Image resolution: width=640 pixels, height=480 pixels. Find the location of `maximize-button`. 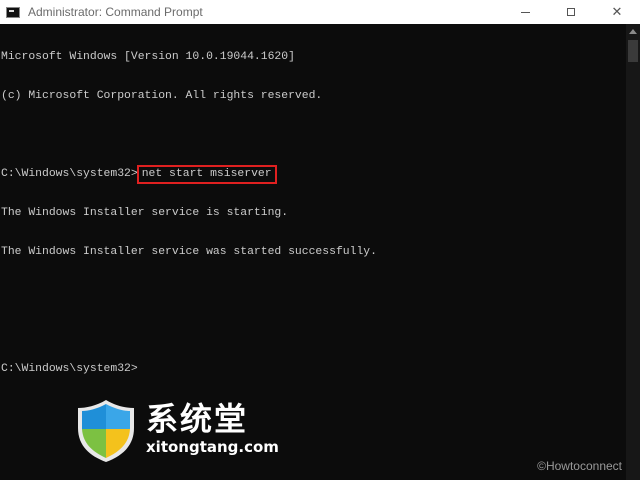

maximize-button is located at coordinates (571, 12).